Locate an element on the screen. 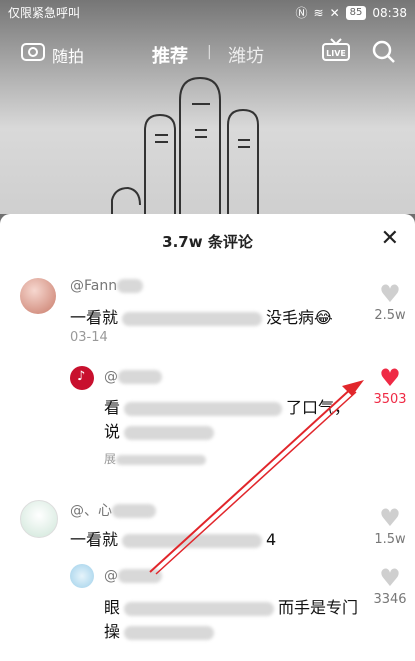 Image resolution: width=415 pixels, height=661 pixels. live-label: LIVE is located at coordinates (336, 53).